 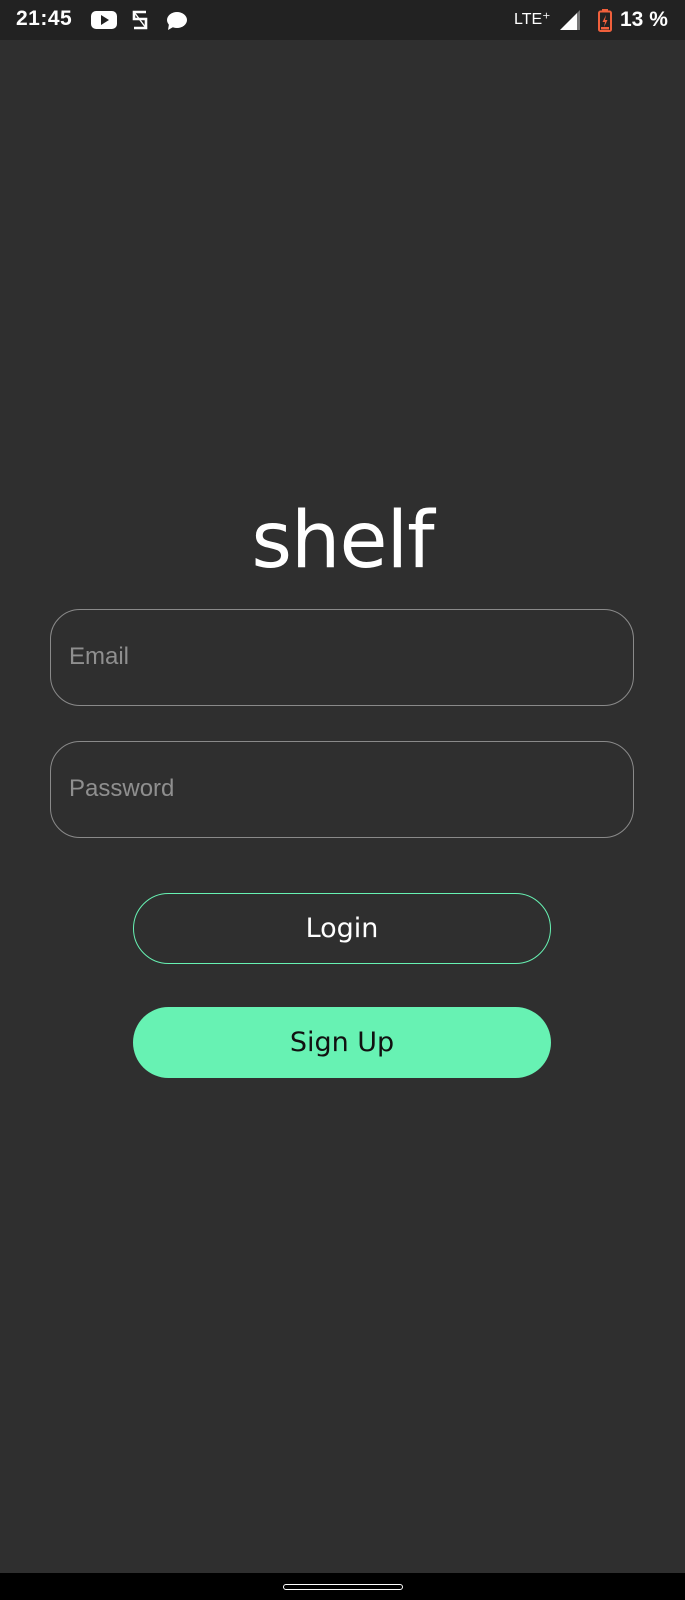 I want to click on s-app-icon, so click(x=140, y=20).